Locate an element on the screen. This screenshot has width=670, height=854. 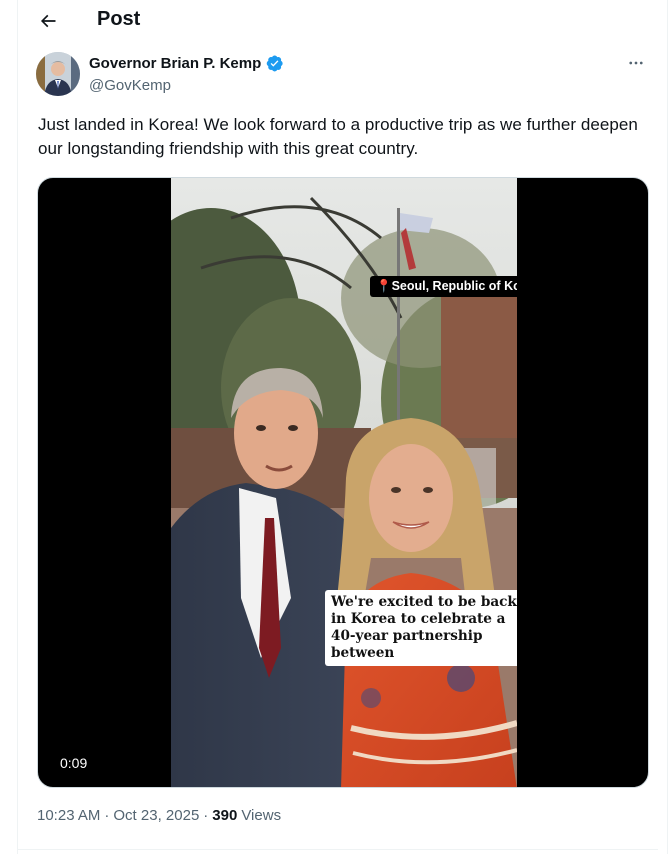
author-handle: @GovKemp is located at coordinates (130, 85).